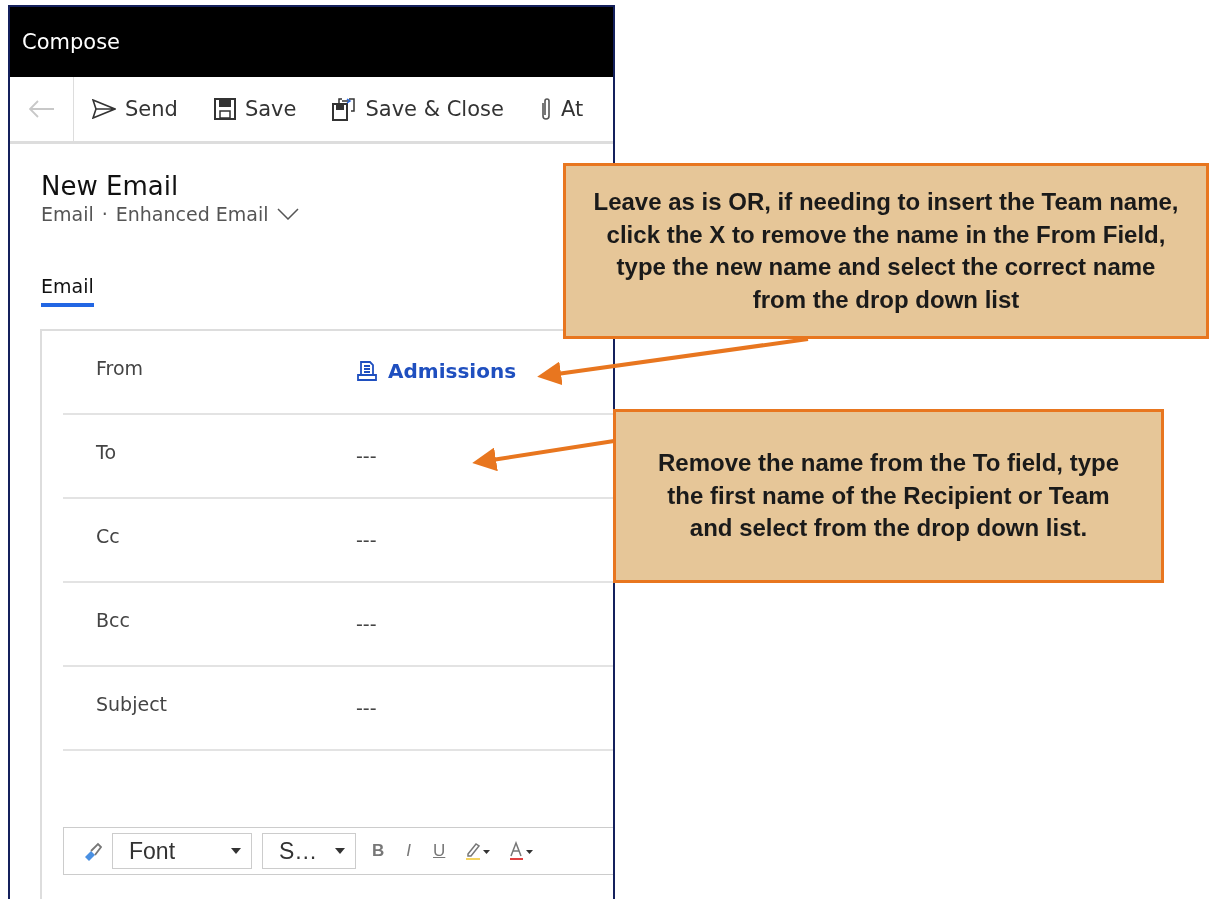 Image resolution: width=1209 pixels, height=899 pixels. What do you see at coordinates (409, 109) in the screenshot?
I see `save-close-button: Save & Close` at bounding box center [409, 109].